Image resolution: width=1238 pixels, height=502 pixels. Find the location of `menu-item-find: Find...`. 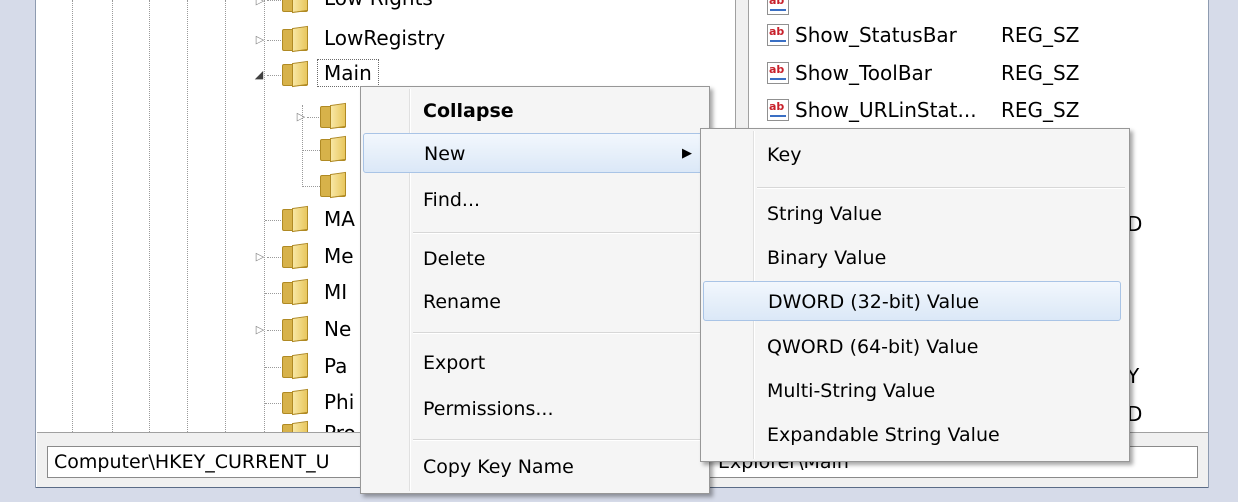

menu-item-find: Find... is located at coordinates (535, 200).